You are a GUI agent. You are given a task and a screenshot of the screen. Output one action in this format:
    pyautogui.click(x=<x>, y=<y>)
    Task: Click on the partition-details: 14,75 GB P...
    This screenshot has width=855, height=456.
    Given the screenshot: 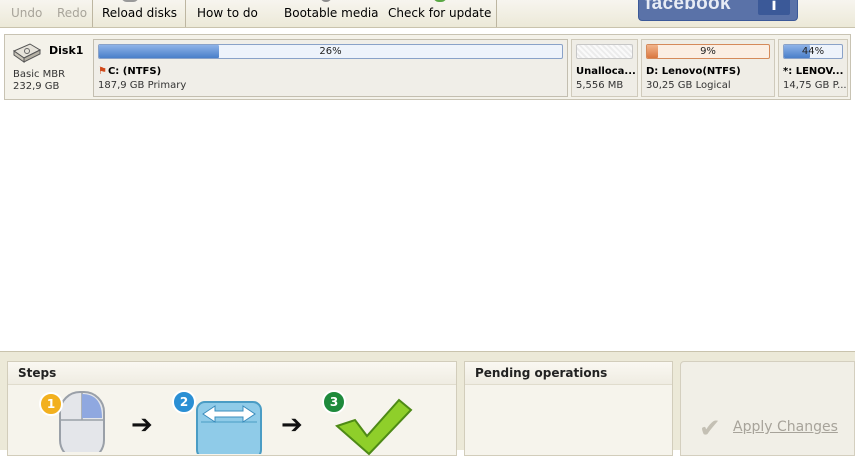 What is the action you would take?
    pyautogui.click(x=815, y=85)
    